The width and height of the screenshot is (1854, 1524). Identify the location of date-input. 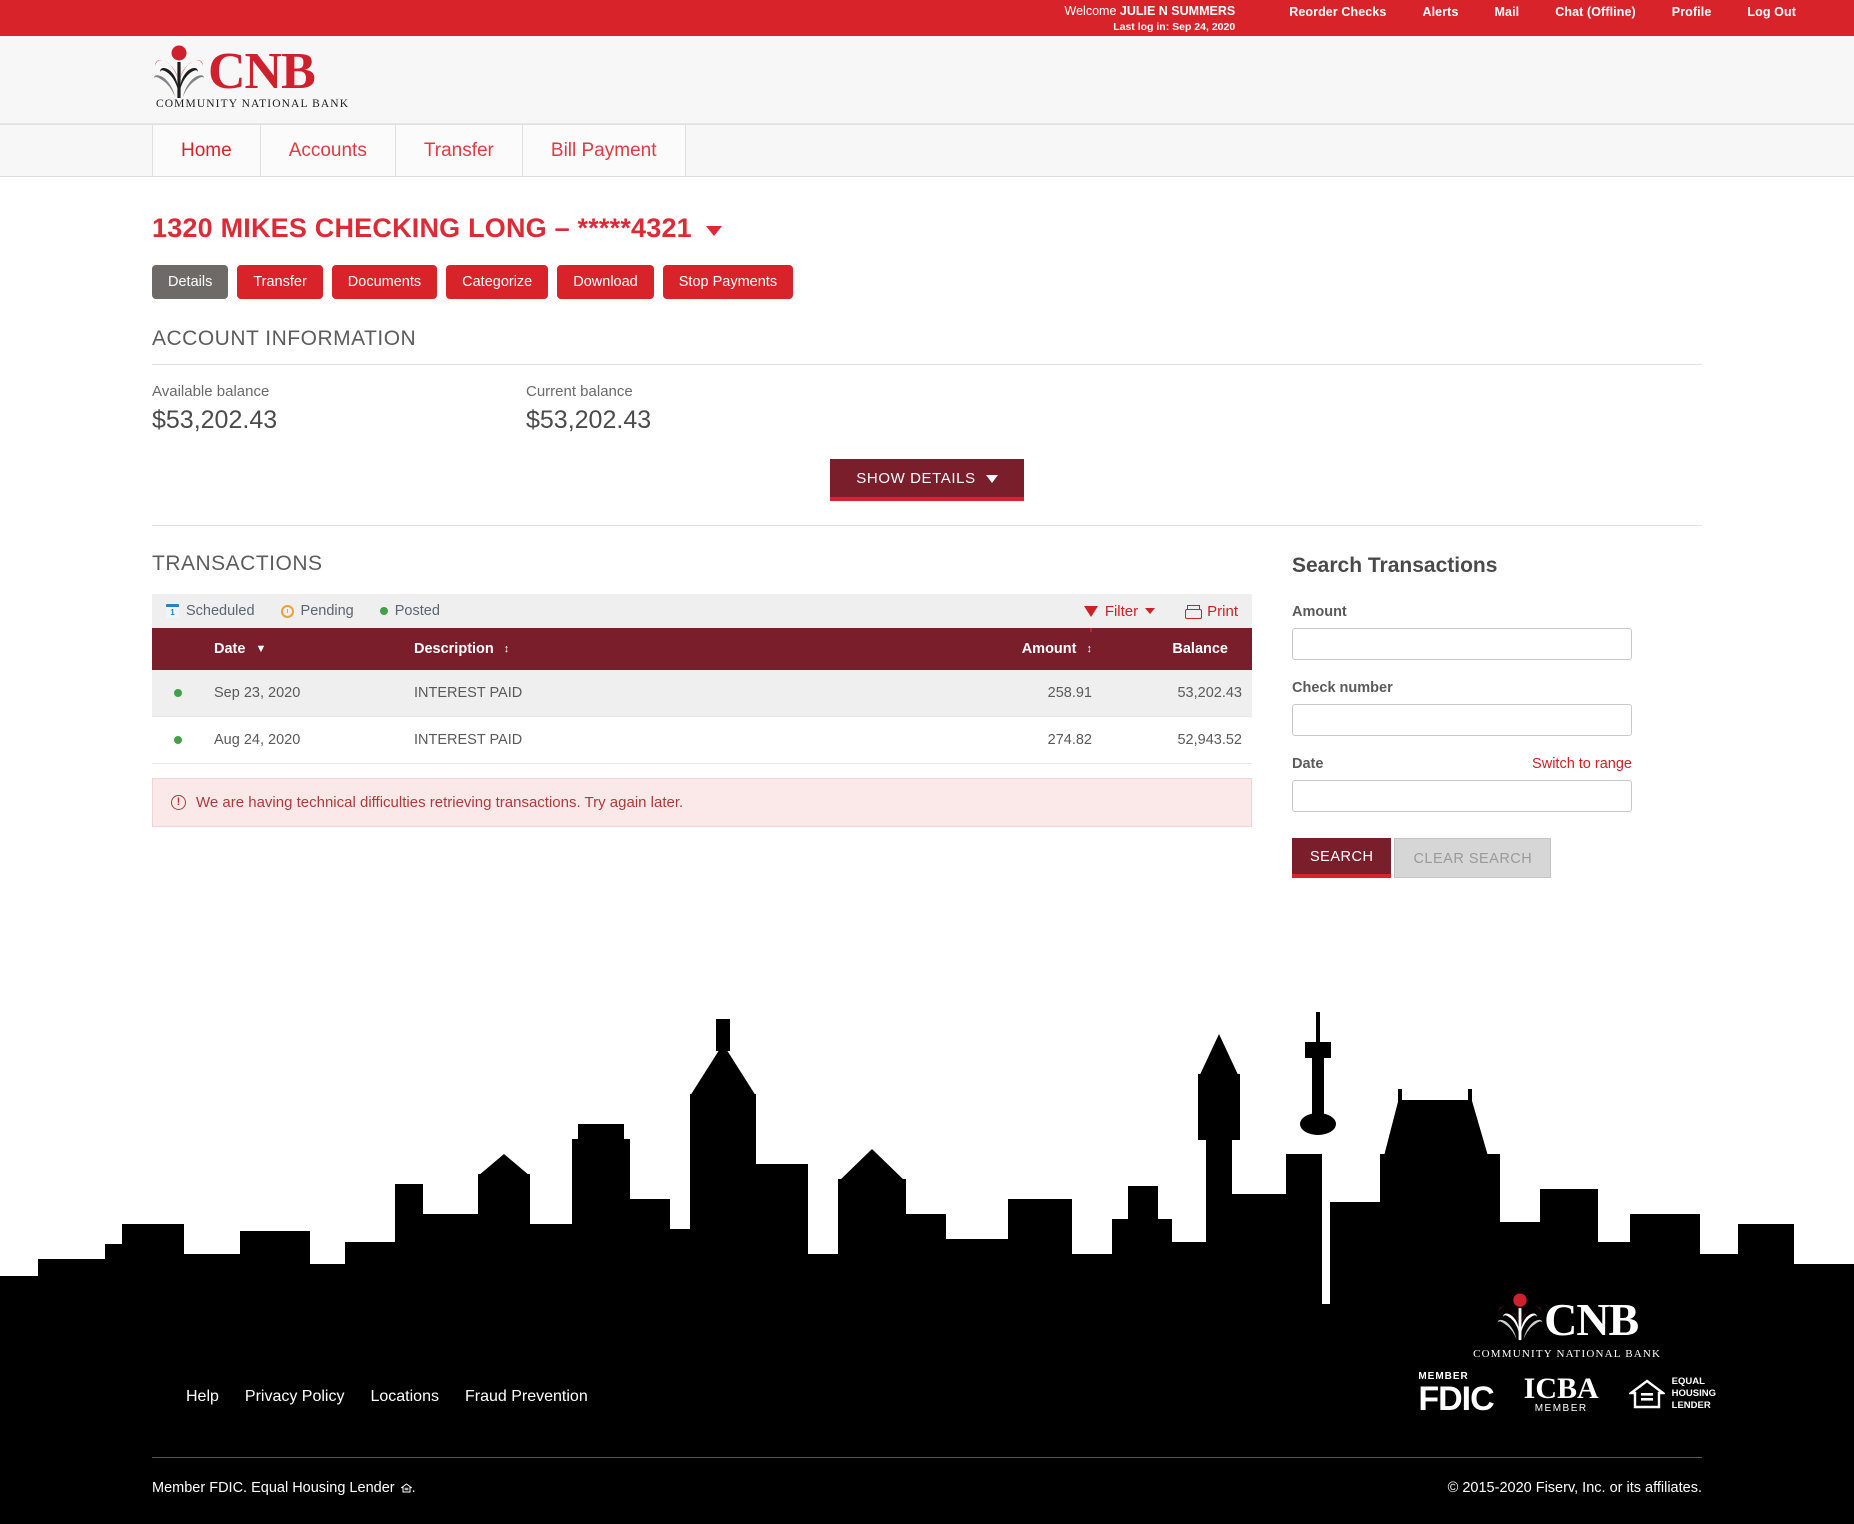
(1462, 796).